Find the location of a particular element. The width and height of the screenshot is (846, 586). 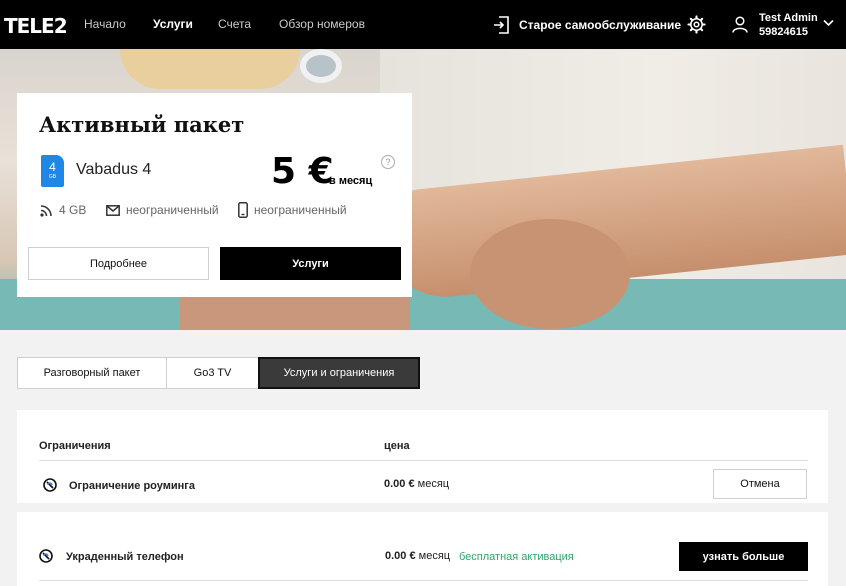

phone-icon is located at coordinates (243, 210).